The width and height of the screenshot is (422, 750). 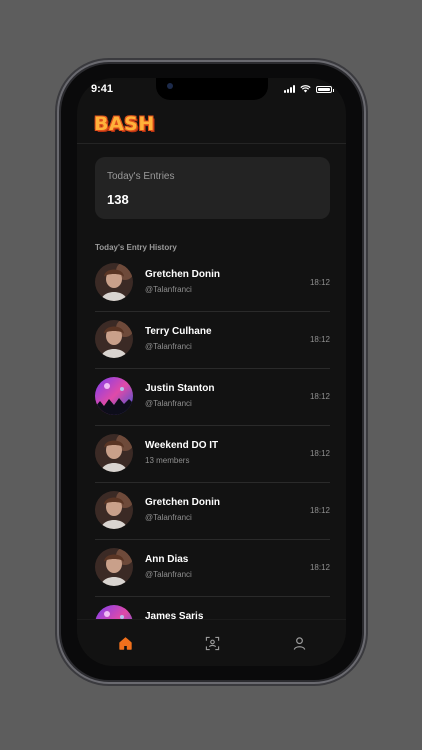 What do you see at coordinates (167, 559) in the screenshot?
I see `entry-name: Ann Dias` at bounding box center [167, 559].